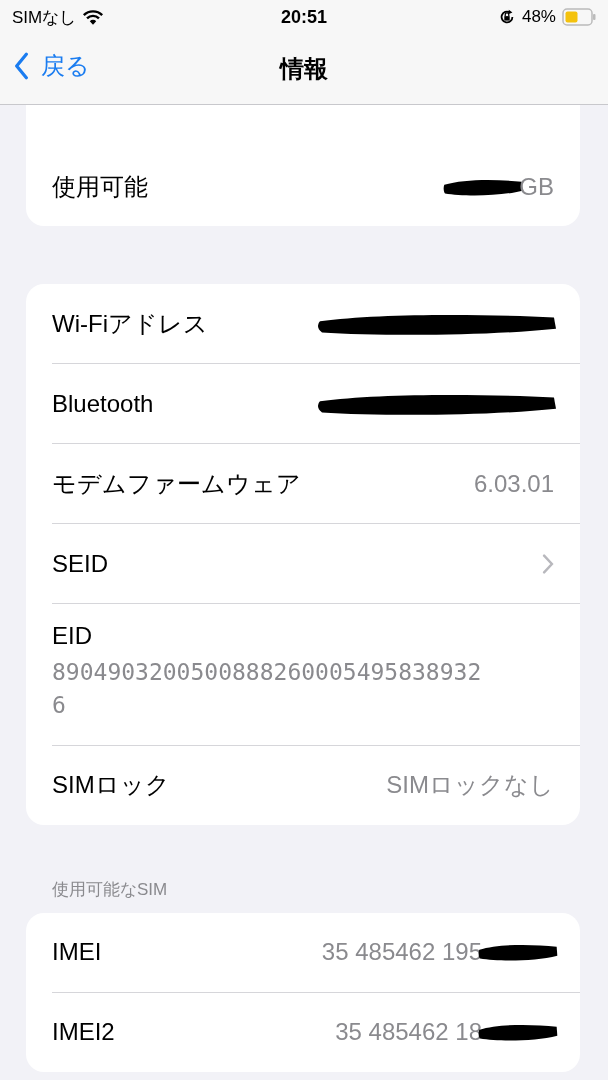 This screenshot has width=608, height=1080. What do you see at coordinates (548, 563) in the screenshot?
I see `chevron-icon` at bounding box center [548, 563].